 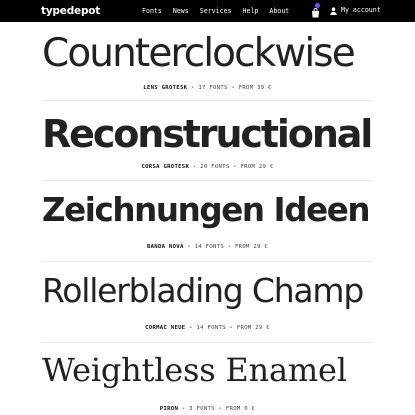 I want to click on specimen-sample-text: Counterclockwise, so click(x=199, y=53).